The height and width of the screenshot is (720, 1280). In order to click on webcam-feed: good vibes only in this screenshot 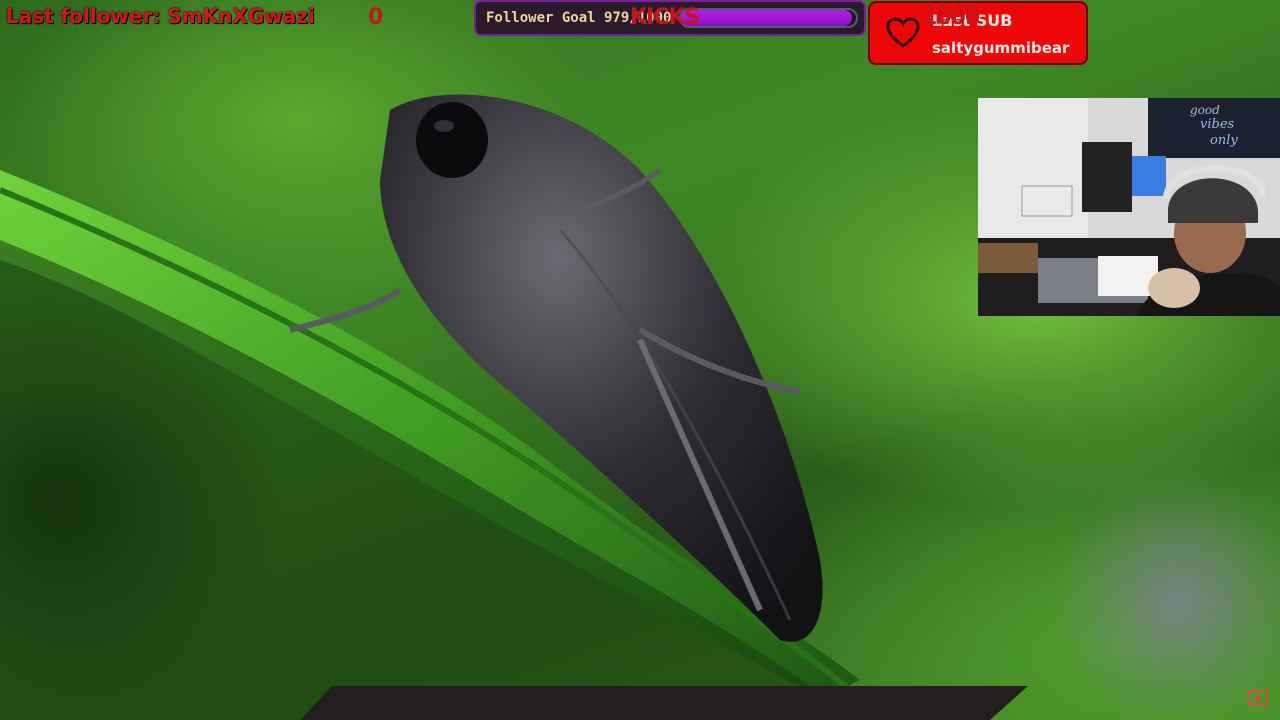, I will do `click(1129, 207)`.